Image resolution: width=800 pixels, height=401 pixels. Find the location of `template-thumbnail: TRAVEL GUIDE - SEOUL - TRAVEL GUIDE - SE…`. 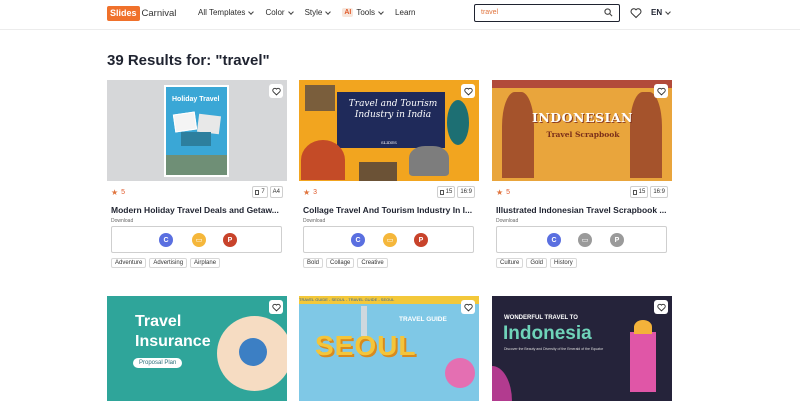

template-thumbnail: TRAVEL GUIDE - SEOUL - TRAVEL GUIDE - SE… is located at coordinates (389, 348).